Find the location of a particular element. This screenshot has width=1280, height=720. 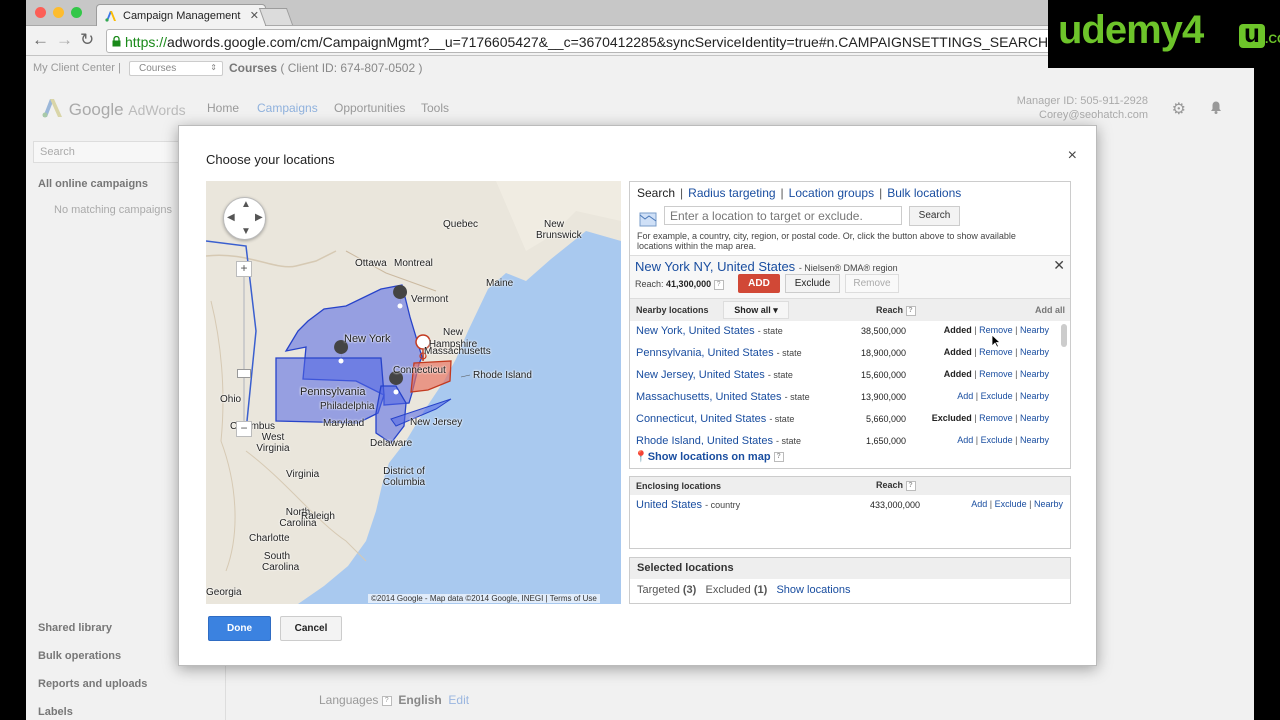

back-arrow-icon: ← is located at coordinates (40, 40).